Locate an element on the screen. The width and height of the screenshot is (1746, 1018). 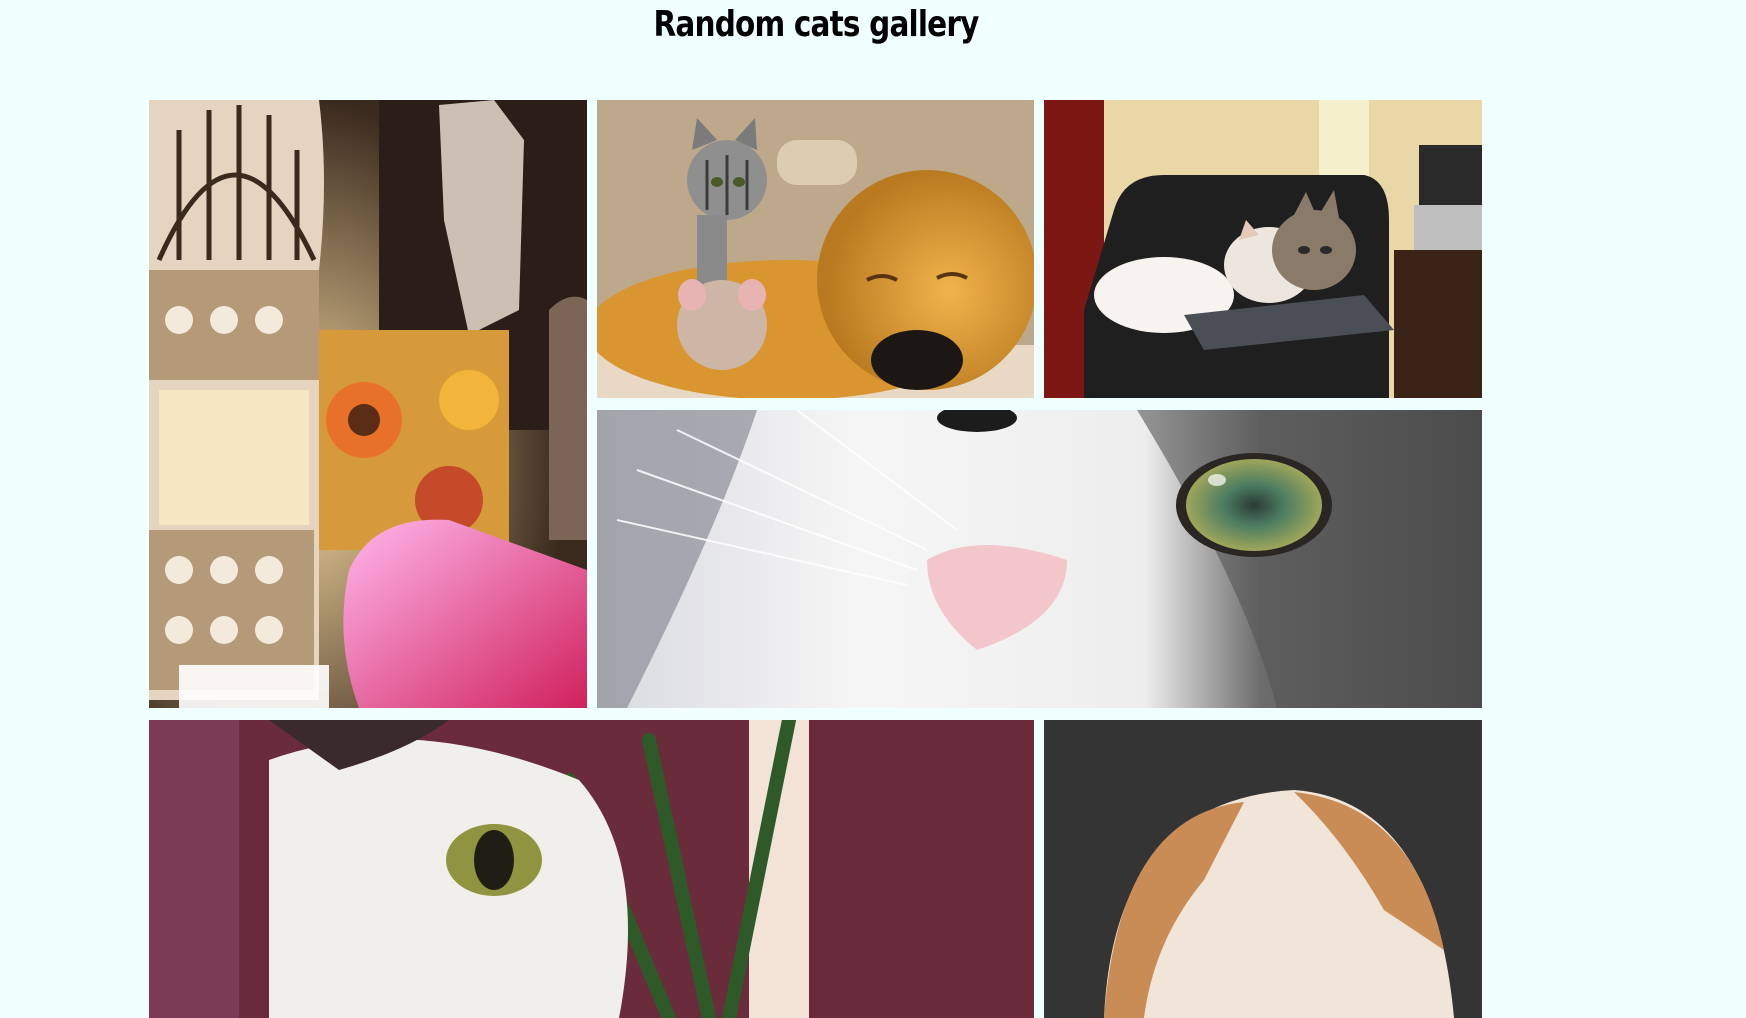
gallery-image-dog-kitten-rat is located at coordinates (815, 249).